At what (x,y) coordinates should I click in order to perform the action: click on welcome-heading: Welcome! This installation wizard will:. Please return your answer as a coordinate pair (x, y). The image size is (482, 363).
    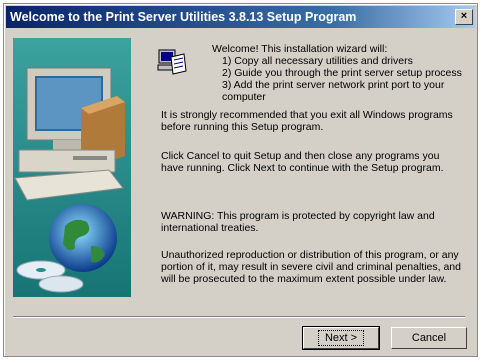
    Looking at the image, I should click on (300, 49).